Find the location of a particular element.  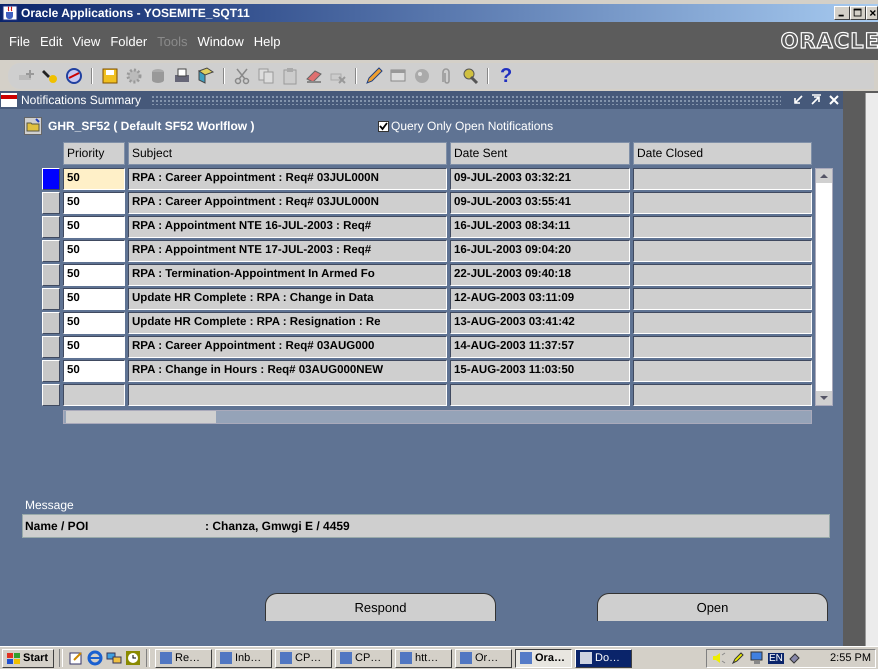

java-cup-icon is located at coordinates (10, 13).